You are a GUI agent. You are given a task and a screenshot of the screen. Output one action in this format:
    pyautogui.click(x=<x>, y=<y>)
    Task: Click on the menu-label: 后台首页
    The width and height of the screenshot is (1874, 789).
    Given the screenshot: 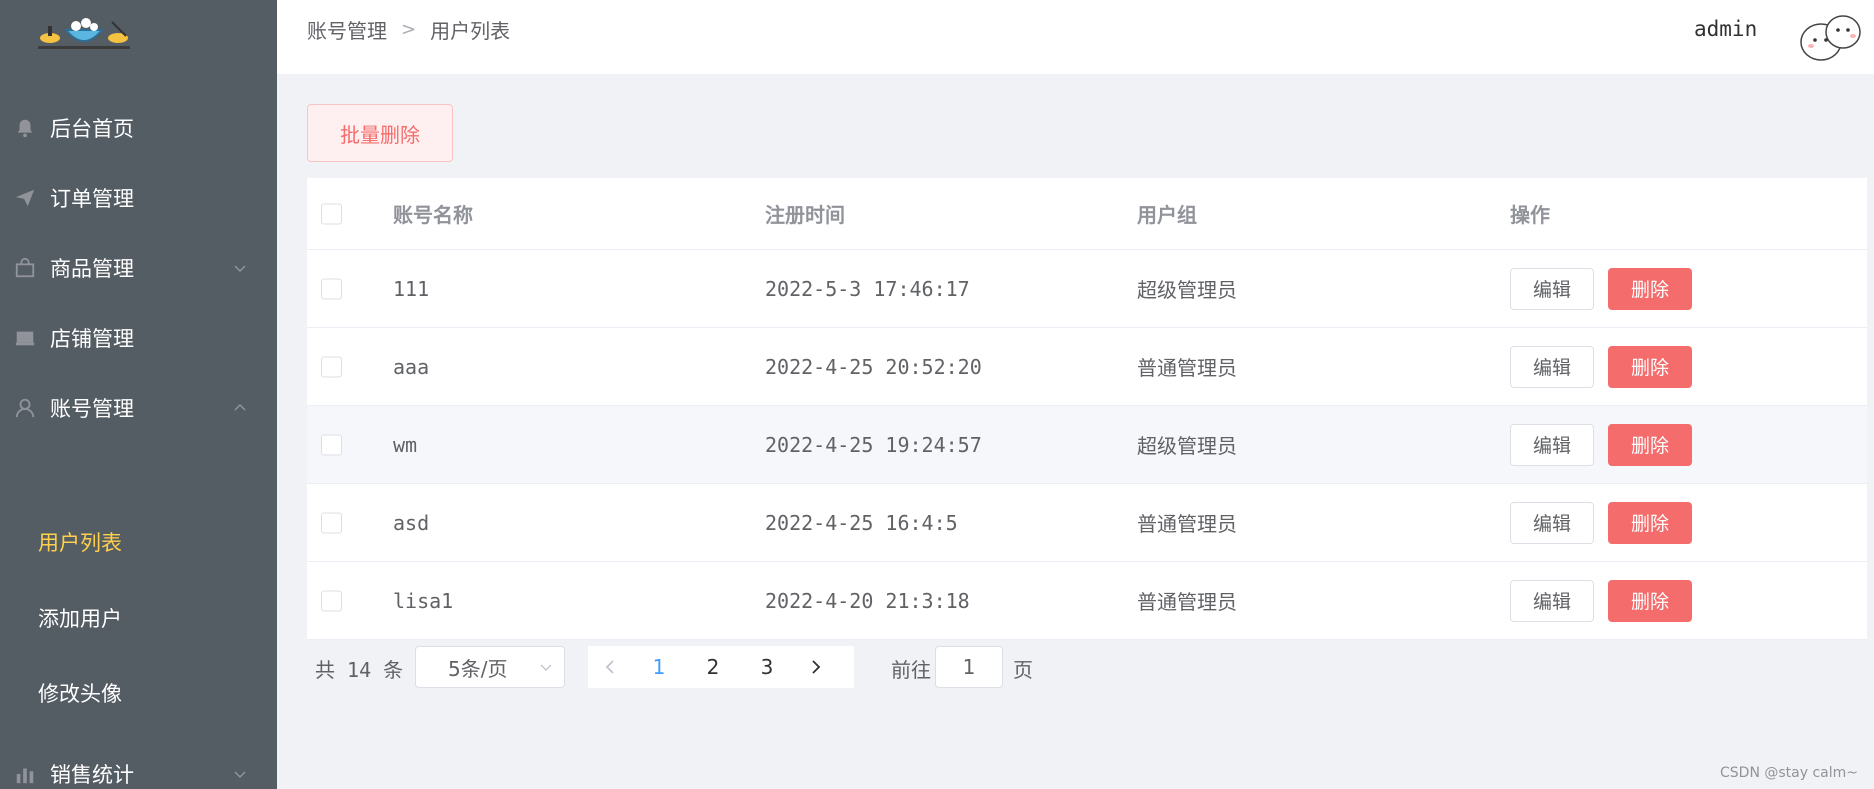 What is the action you would take?
    pyautogui.click(x=92, y=129)
    